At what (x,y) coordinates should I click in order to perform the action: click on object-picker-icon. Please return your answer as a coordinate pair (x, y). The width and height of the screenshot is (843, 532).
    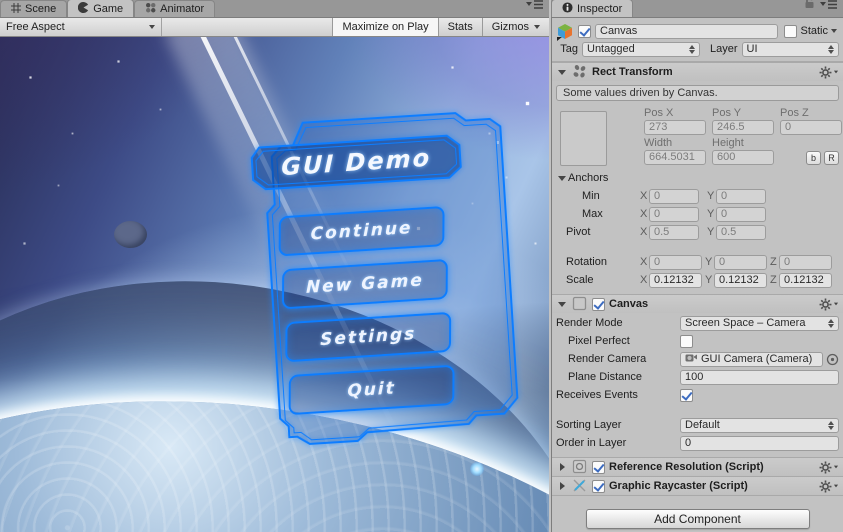
    Looking at the image, I should click on (832, 359).